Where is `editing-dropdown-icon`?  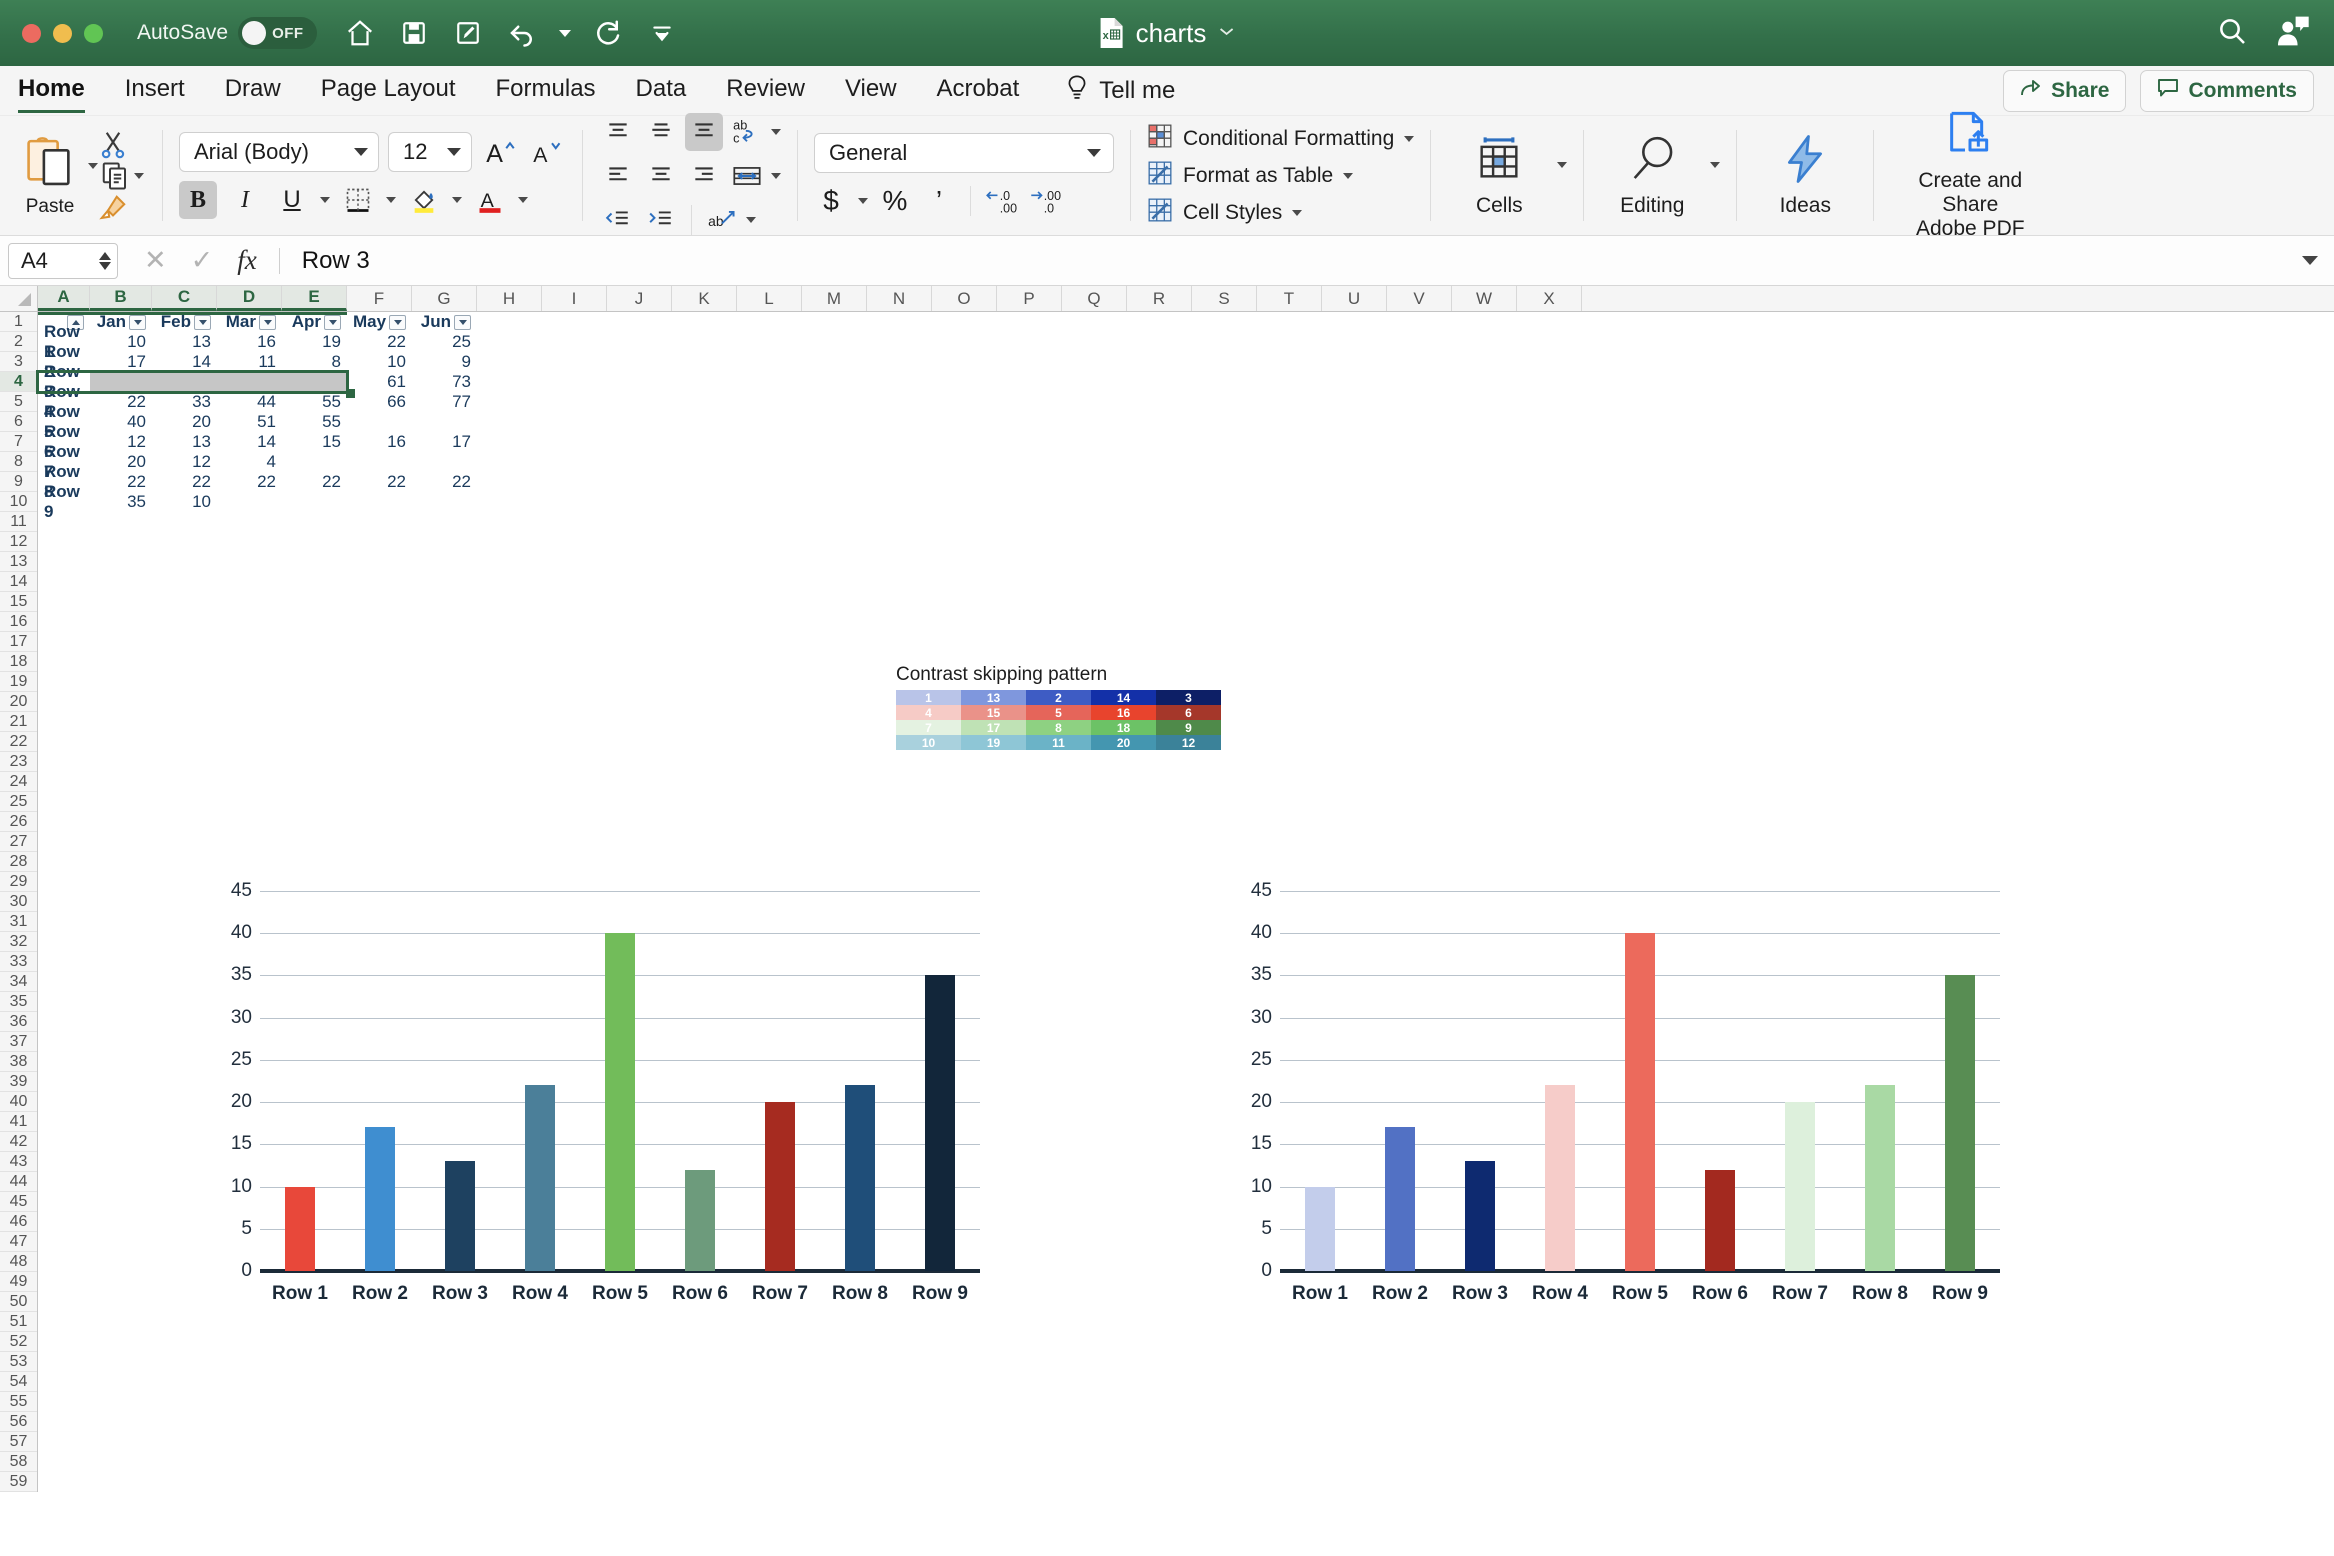 editing-dropdown-icon is located at coordinates (1715, 165).